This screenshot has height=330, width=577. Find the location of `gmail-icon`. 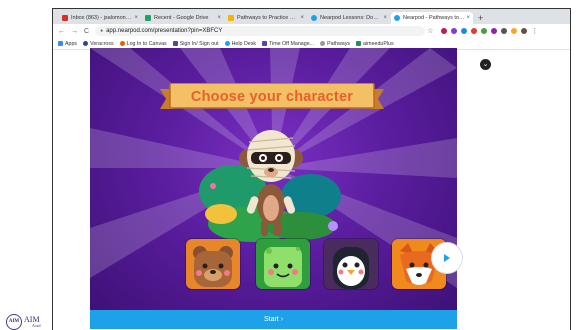

gmail-icon is located at coordinates (65, 18).